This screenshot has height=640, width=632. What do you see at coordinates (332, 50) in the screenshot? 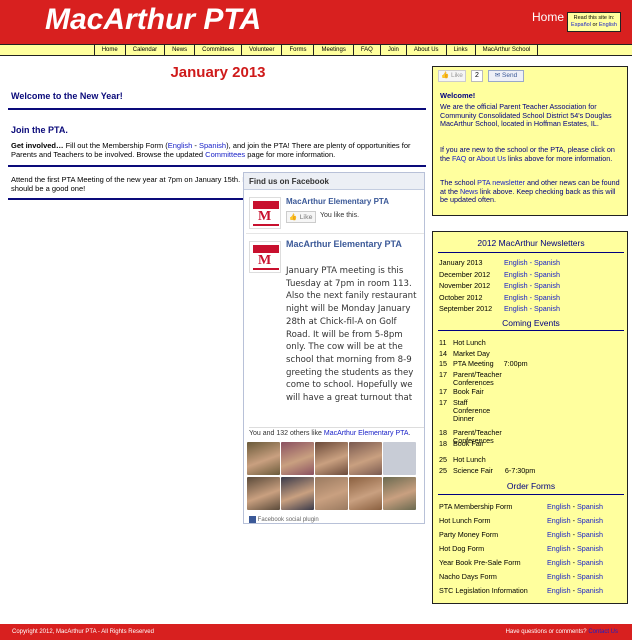
I see `nav-item-meetings: Meetings` at bounding box center [332, 50].